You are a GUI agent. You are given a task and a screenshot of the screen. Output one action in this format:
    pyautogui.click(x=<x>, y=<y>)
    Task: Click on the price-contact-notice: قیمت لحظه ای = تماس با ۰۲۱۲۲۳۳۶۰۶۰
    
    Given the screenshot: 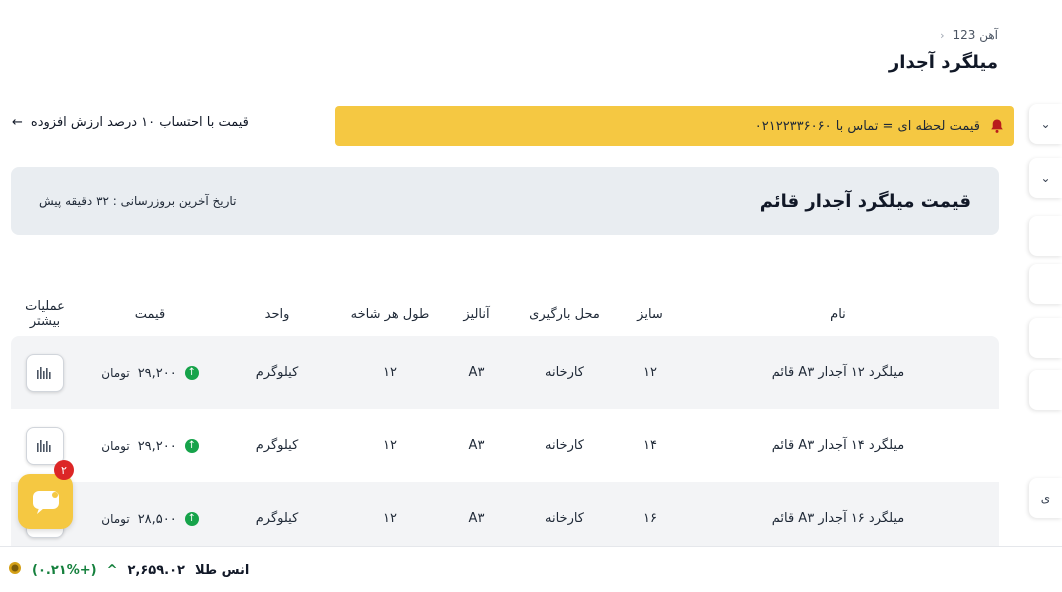 What is the action you would take?
    pyautogui.click(x=674, y=126)
    